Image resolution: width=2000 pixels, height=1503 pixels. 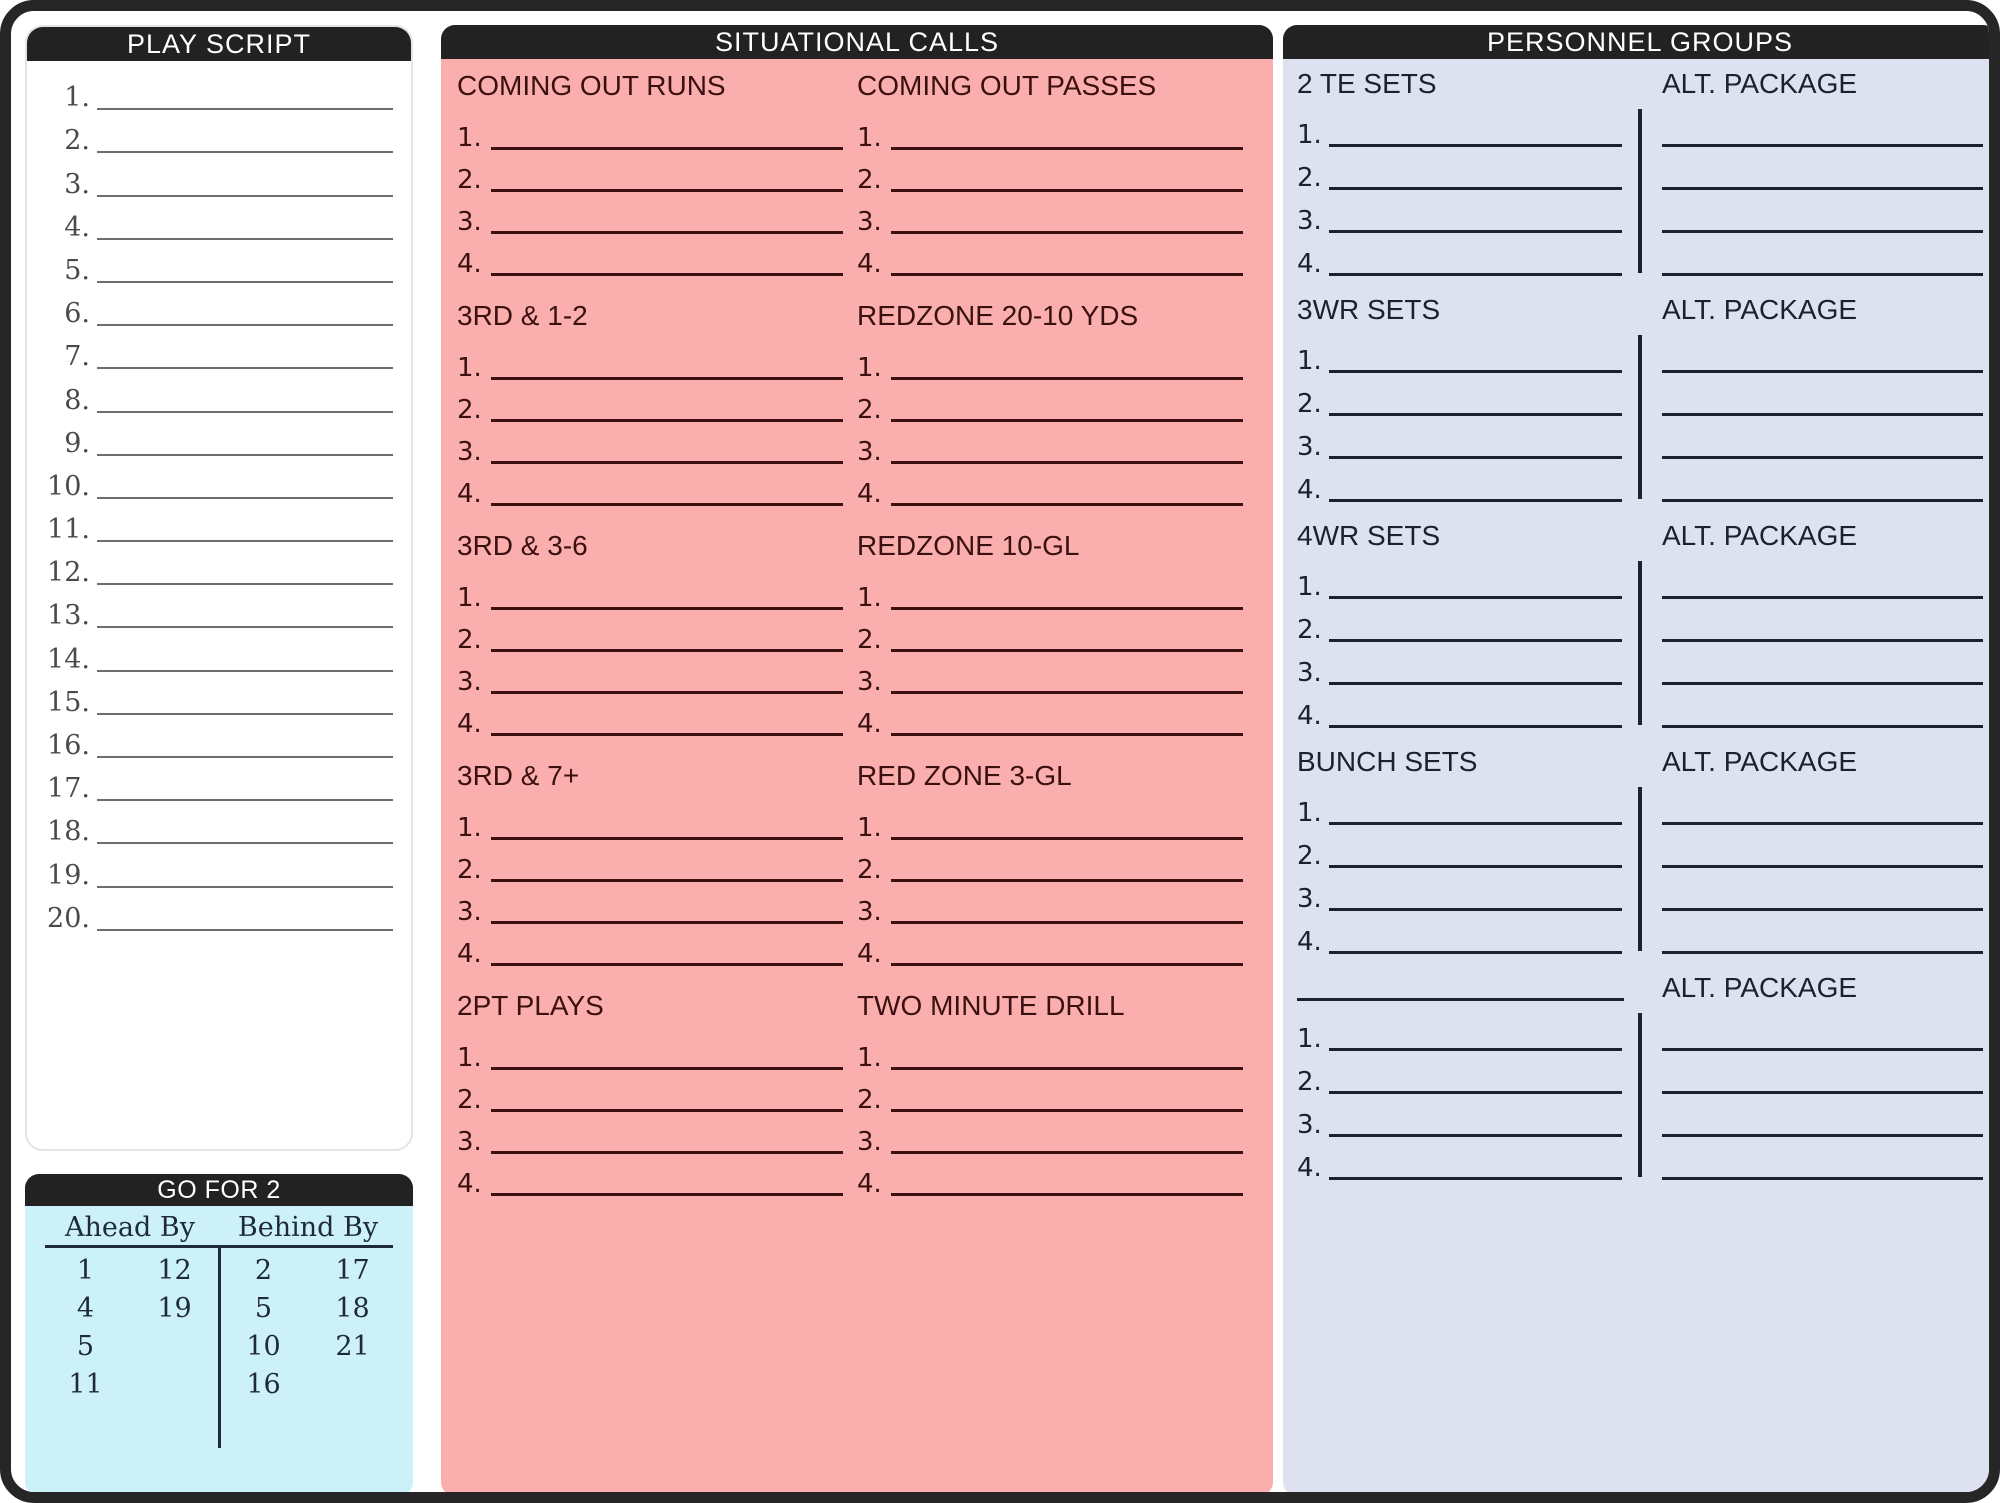 What do you see at coordinates (1460, 999) in the screenshot?
I see `personnel-group-label-write-in-line` at bounding box center [1460, 999].